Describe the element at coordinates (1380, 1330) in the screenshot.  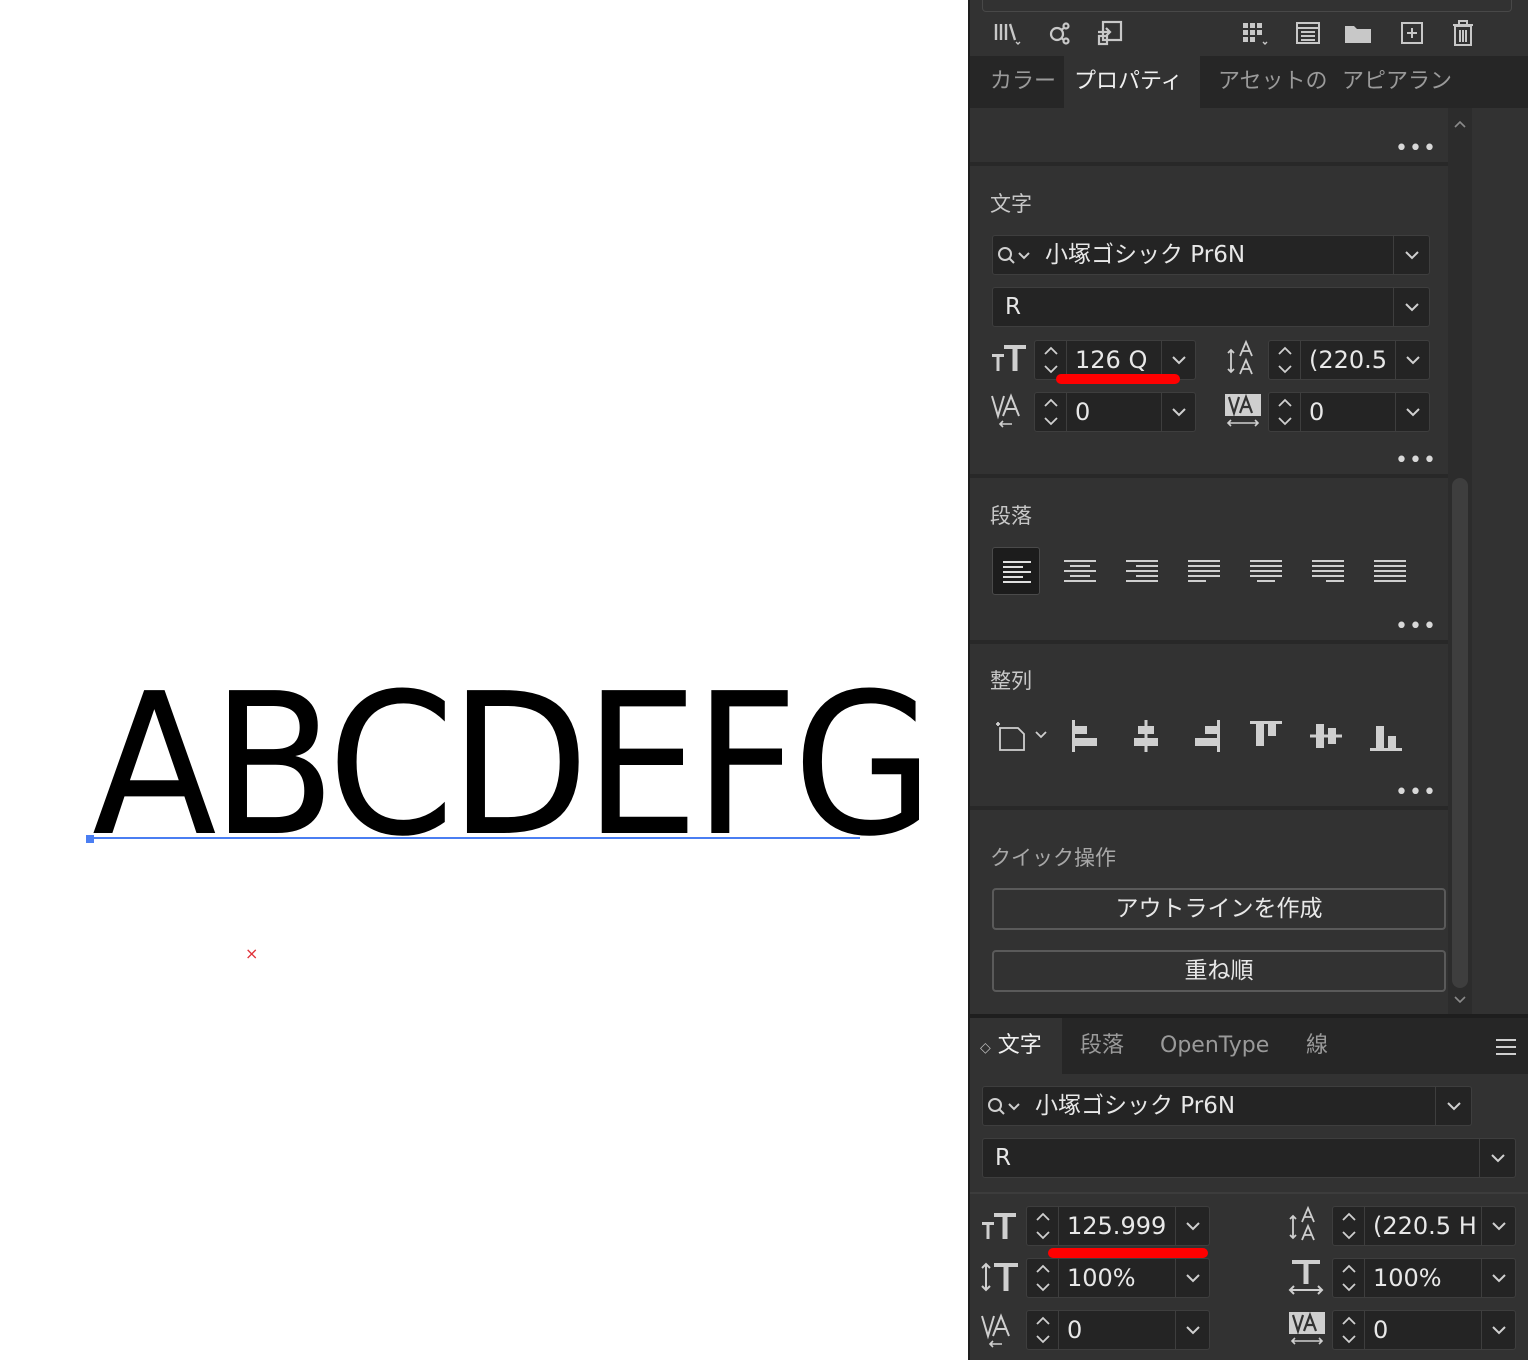
I see `tracking-value-2: 0` at that location.